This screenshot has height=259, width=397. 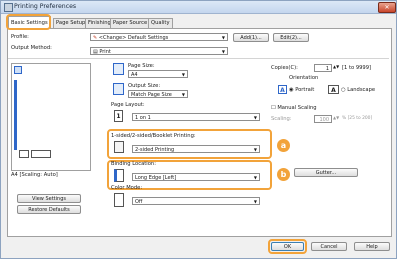 What do you see at coordinates (297, 108) in the screenshot?
I see `manual-scaling-label: Manual Scaling` at bounding box center [297, 108].